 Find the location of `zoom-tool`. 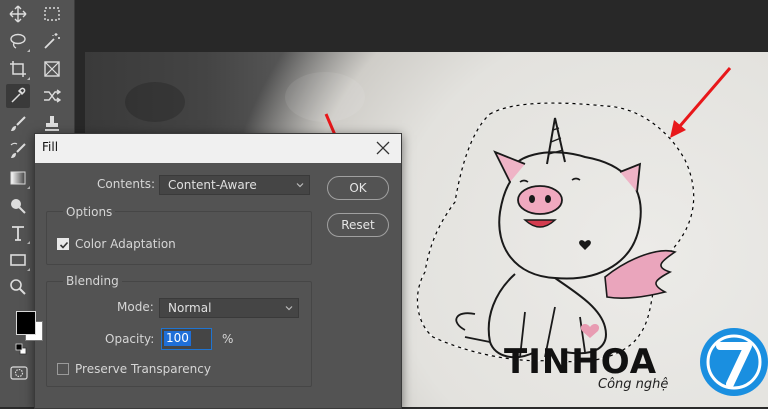

zoom-tool is located at coordinates (18, 287).